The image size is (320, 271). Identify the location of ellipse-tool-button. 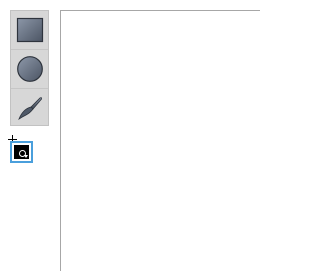
(29, 68).